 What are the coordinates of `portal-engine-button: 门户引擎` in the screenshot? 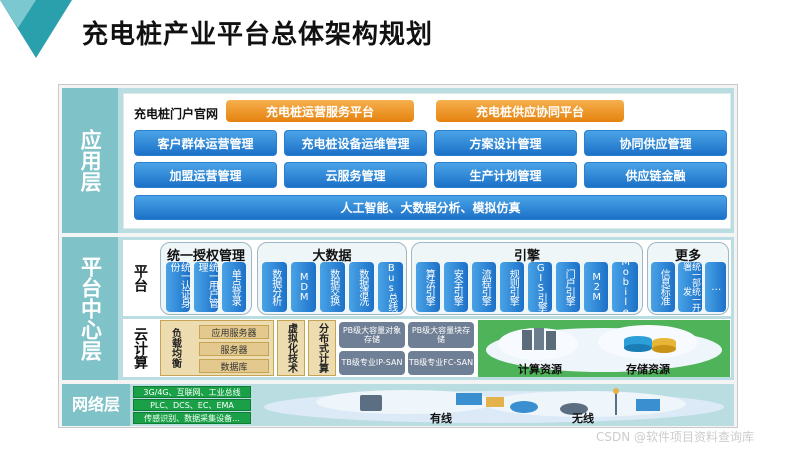 It's located at (568, 287).